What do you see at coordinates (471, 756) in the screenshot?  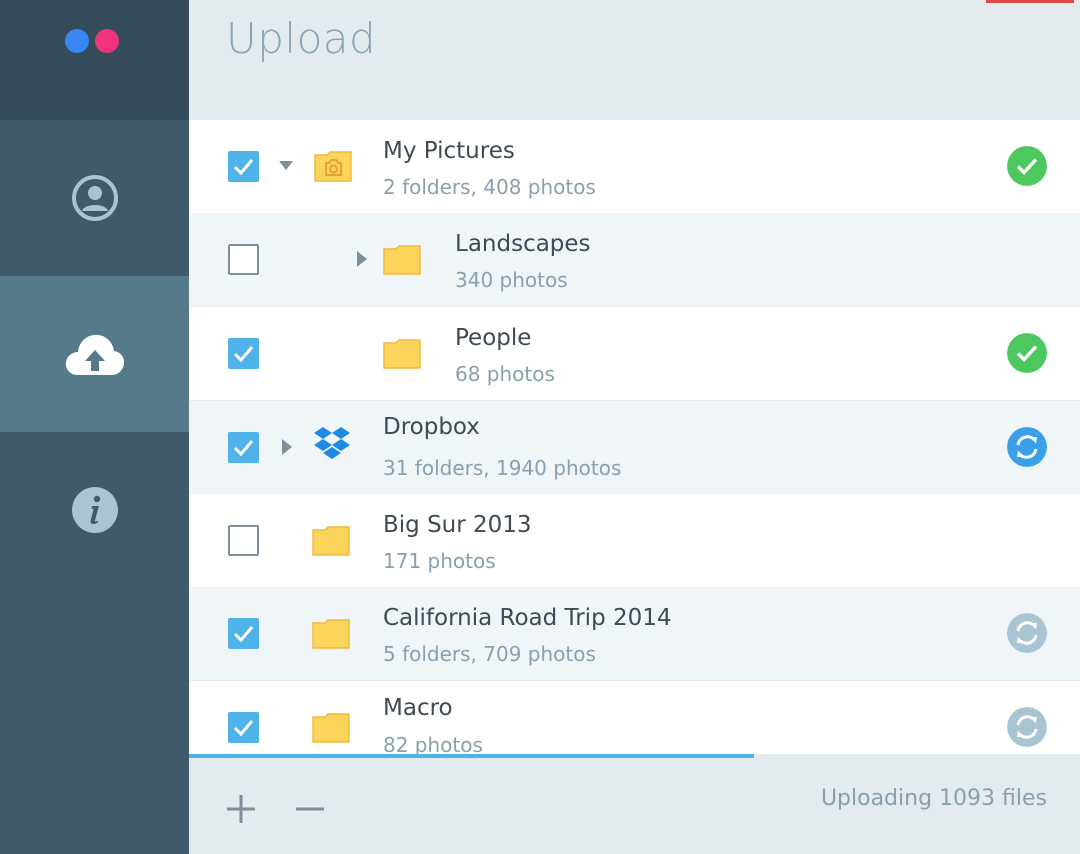 I see `upload-progress-fill` at bounding box center [471, 756].